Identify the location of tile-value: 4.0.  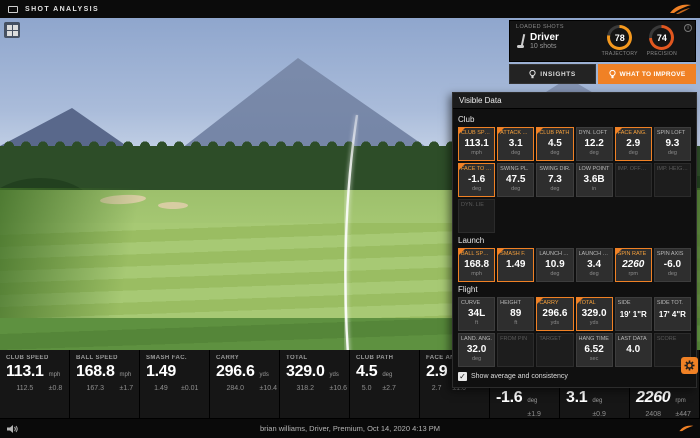
(633, 349).